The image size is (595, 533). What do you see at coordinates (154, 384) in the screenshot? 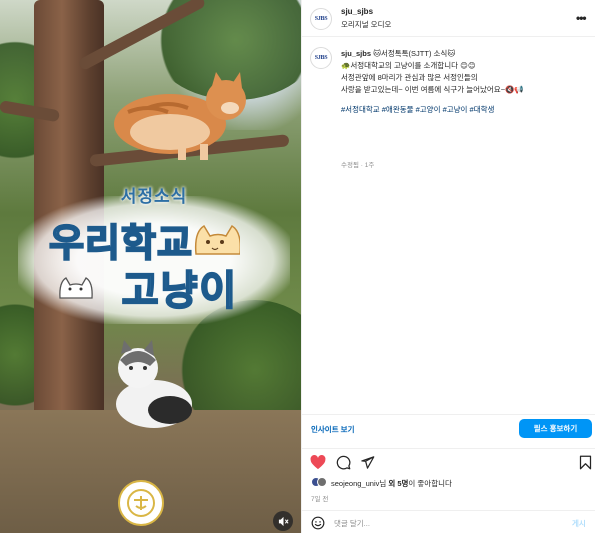
I see `white-cat-image` at bounding box center [154, 384].